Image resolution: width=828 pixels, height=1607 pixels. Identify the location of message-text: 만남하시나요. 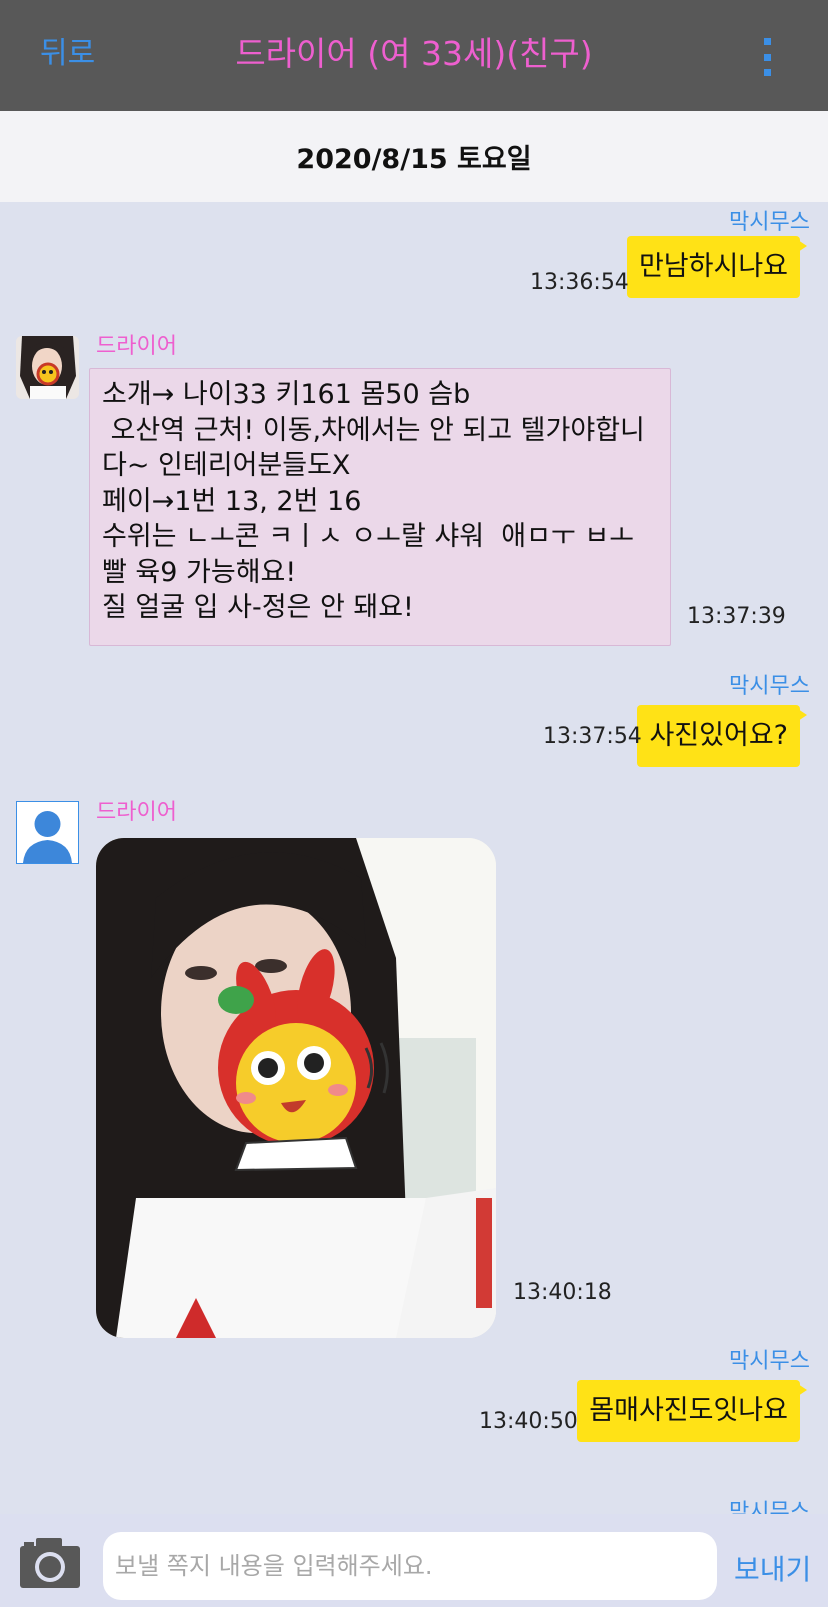
(713, 266).